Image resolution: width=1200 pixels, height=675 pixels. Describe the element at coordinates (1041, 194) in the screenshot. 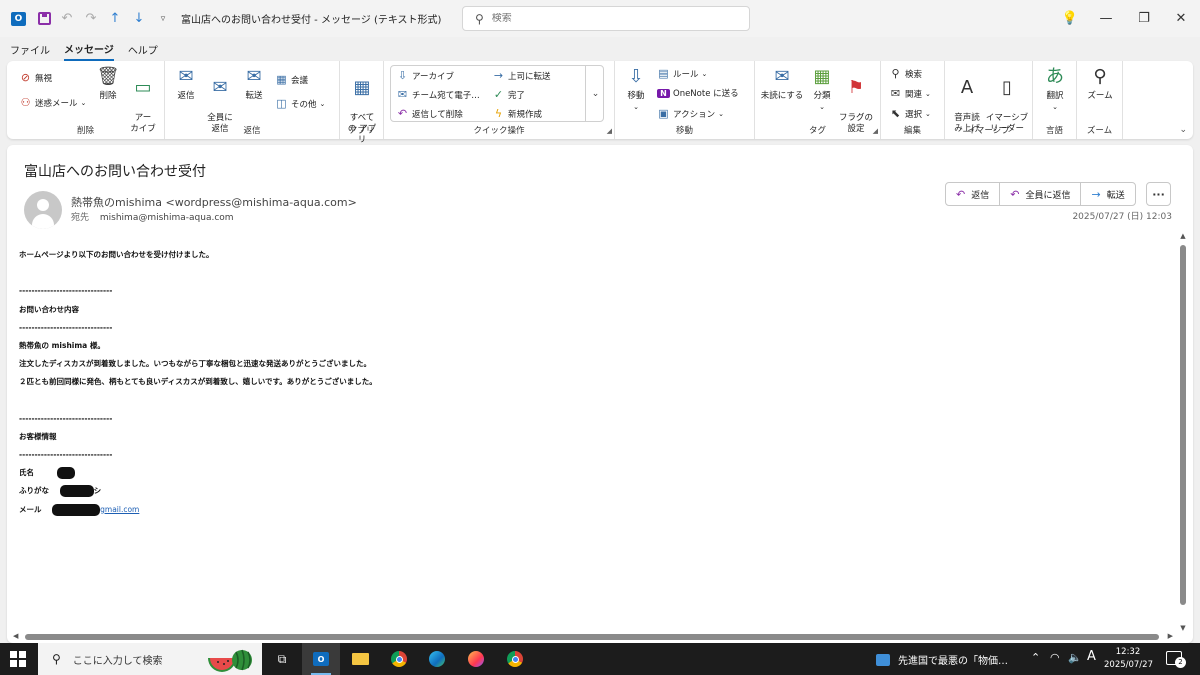

I see `reply-all-button: ↶ 全員に返信` at that location.